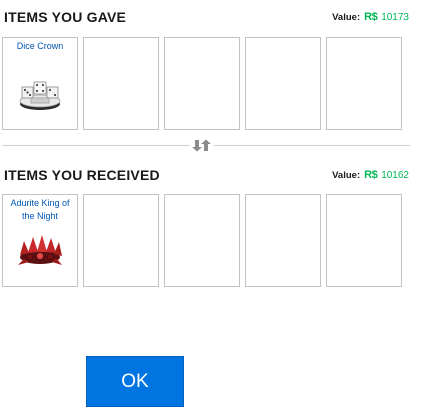 The width and height of the screenshot is (423, 418). What do you see at coordinates (135, 381) in the screenshot?
I see `ok-button: OK` at bounding box center [135, 381].